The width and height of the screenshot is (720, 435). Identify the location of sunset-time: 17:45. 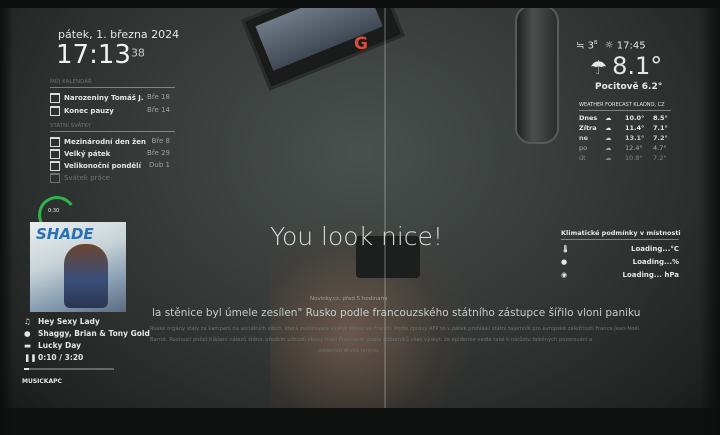
(631, 46).